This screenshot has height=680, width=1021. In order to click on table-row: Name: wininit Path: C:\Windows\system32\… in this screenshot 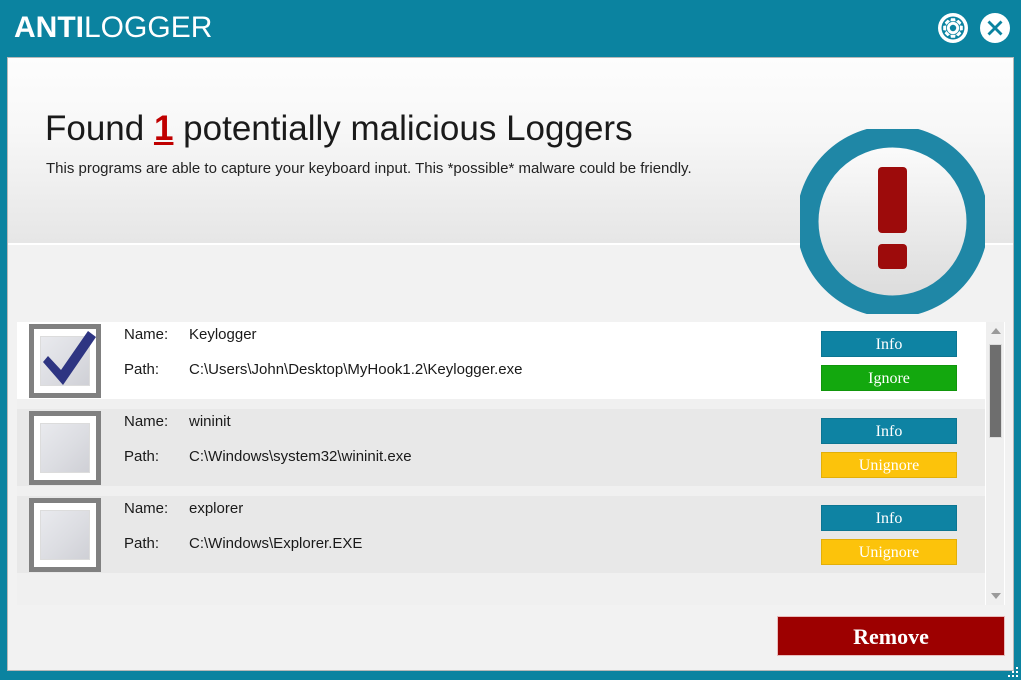, I will do `click(501, 452)`.